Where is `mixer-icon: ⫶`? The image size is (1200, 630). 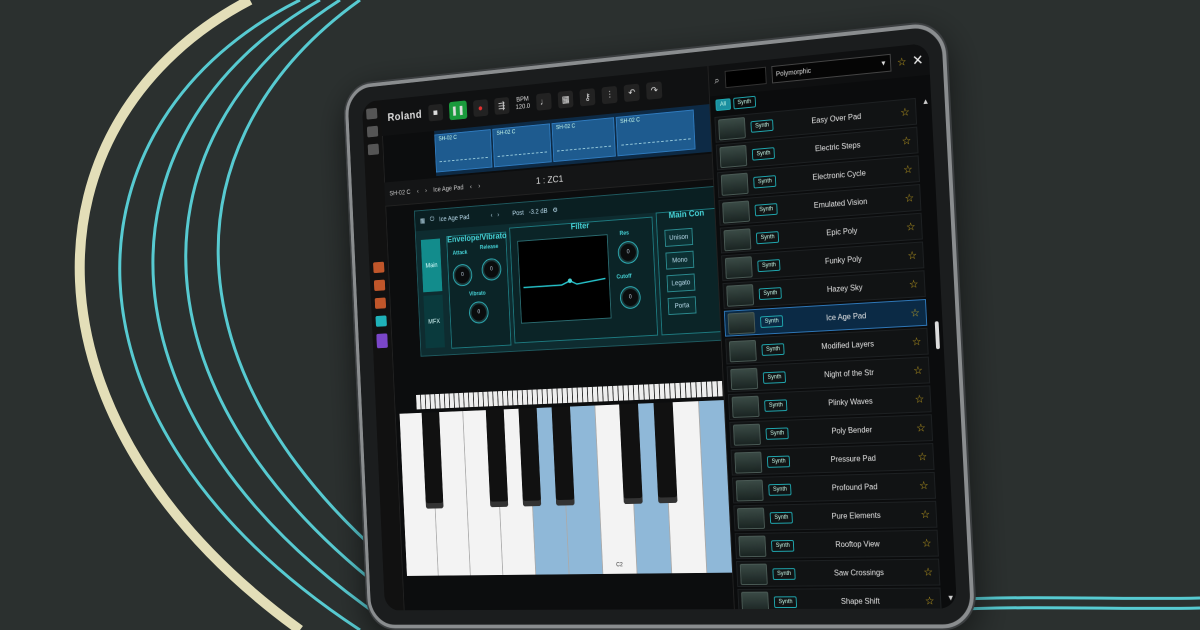
mixer-icon: ⫶ is located at coordinates (609, 95).